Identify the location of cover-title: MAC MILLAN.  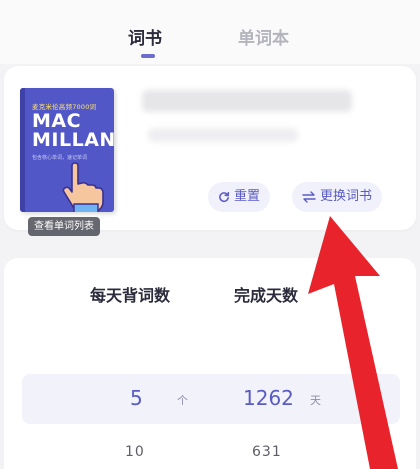
(73, 131).